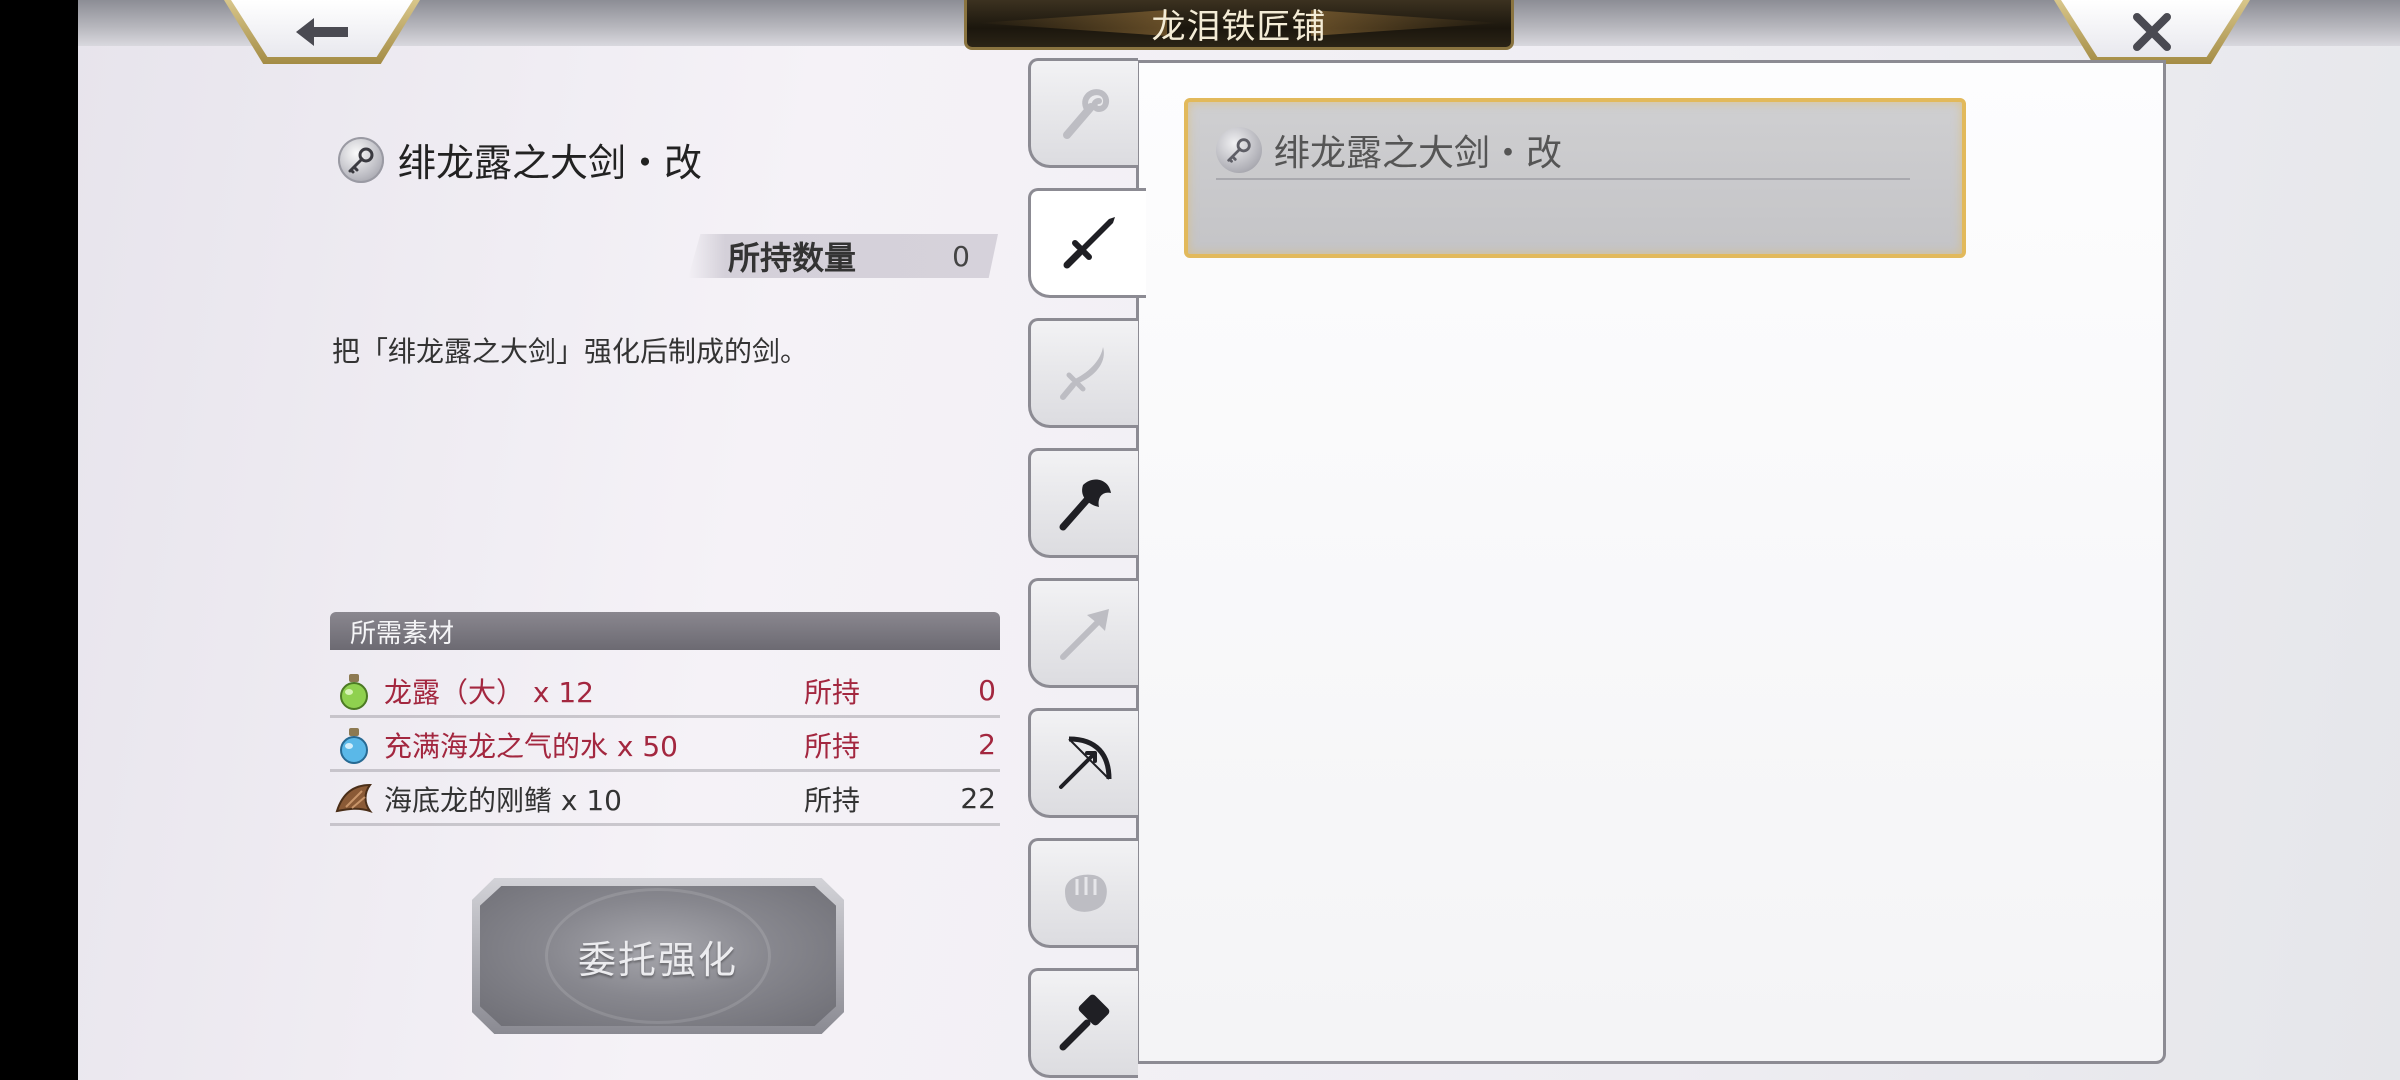 The image size is (2400, 1080). I want to click on commission-upgrade-button: 委托强化, so click(658, 956).